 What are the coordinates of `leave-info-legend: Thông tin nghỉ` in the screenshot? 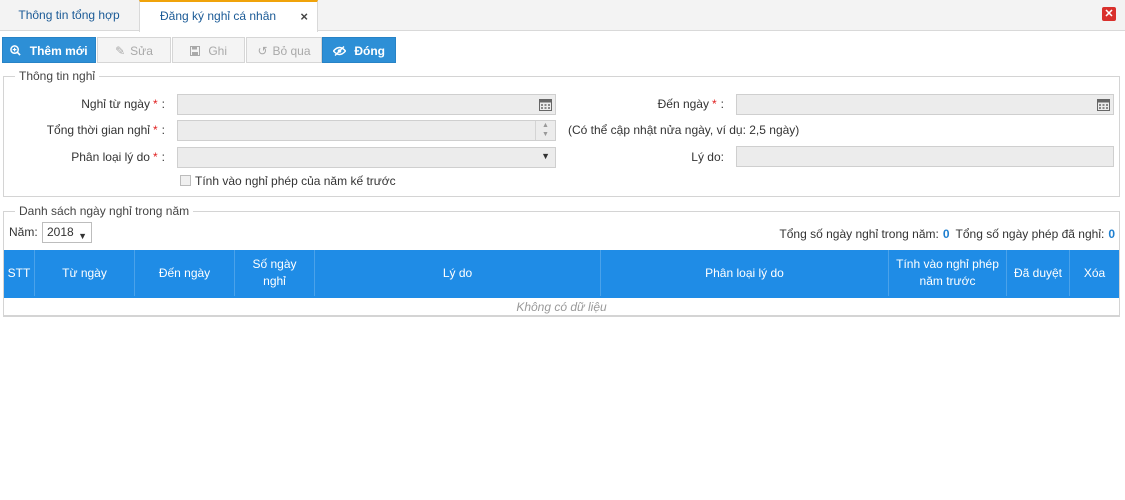 It's located at (57, 76).